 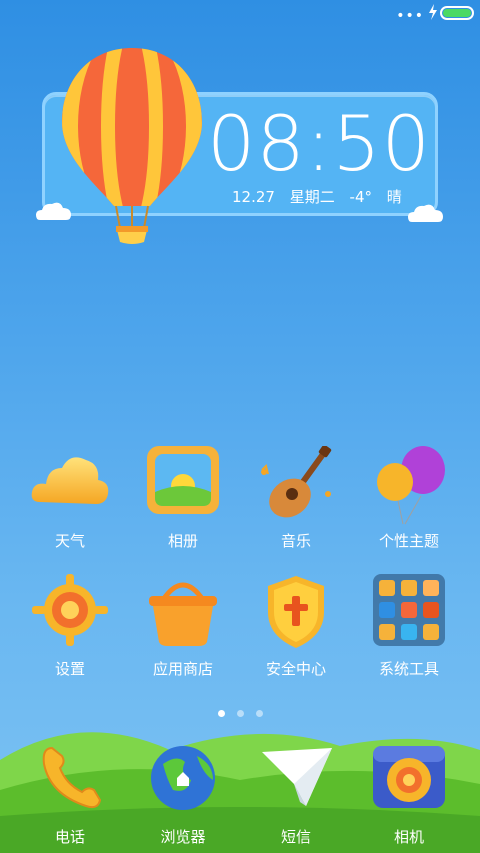 I want to click on app-themes: 个性主题, so click(x=409, y=498).